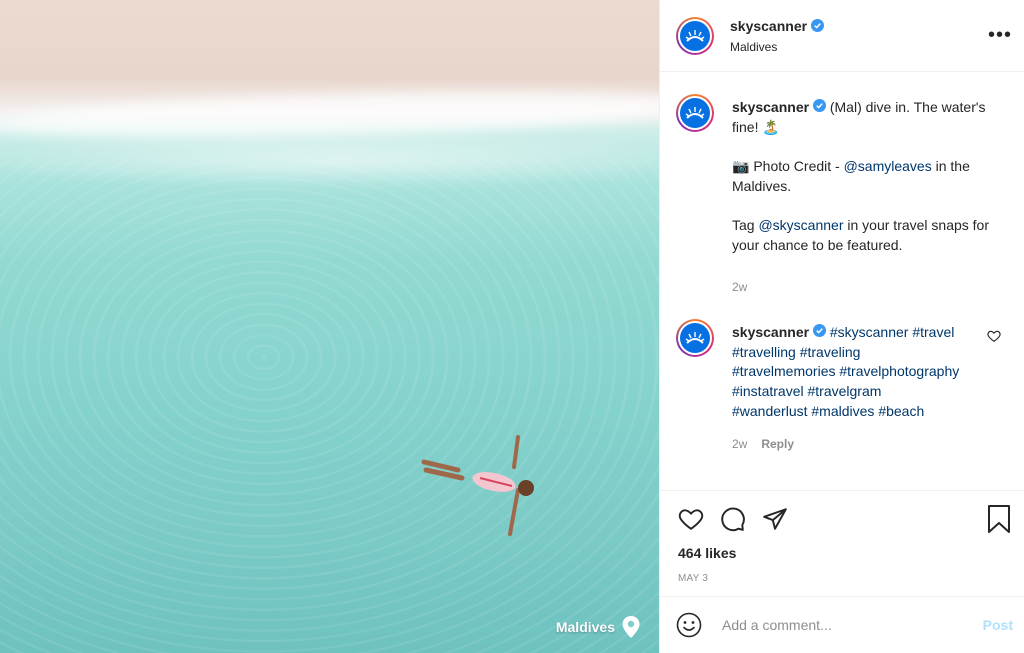 Image resolution: width=1024 pixels, height=653 pixels. Describe the element at coordinates (739, 445) in the screenshot. I see `comment-timestamp: 2w` at that location.